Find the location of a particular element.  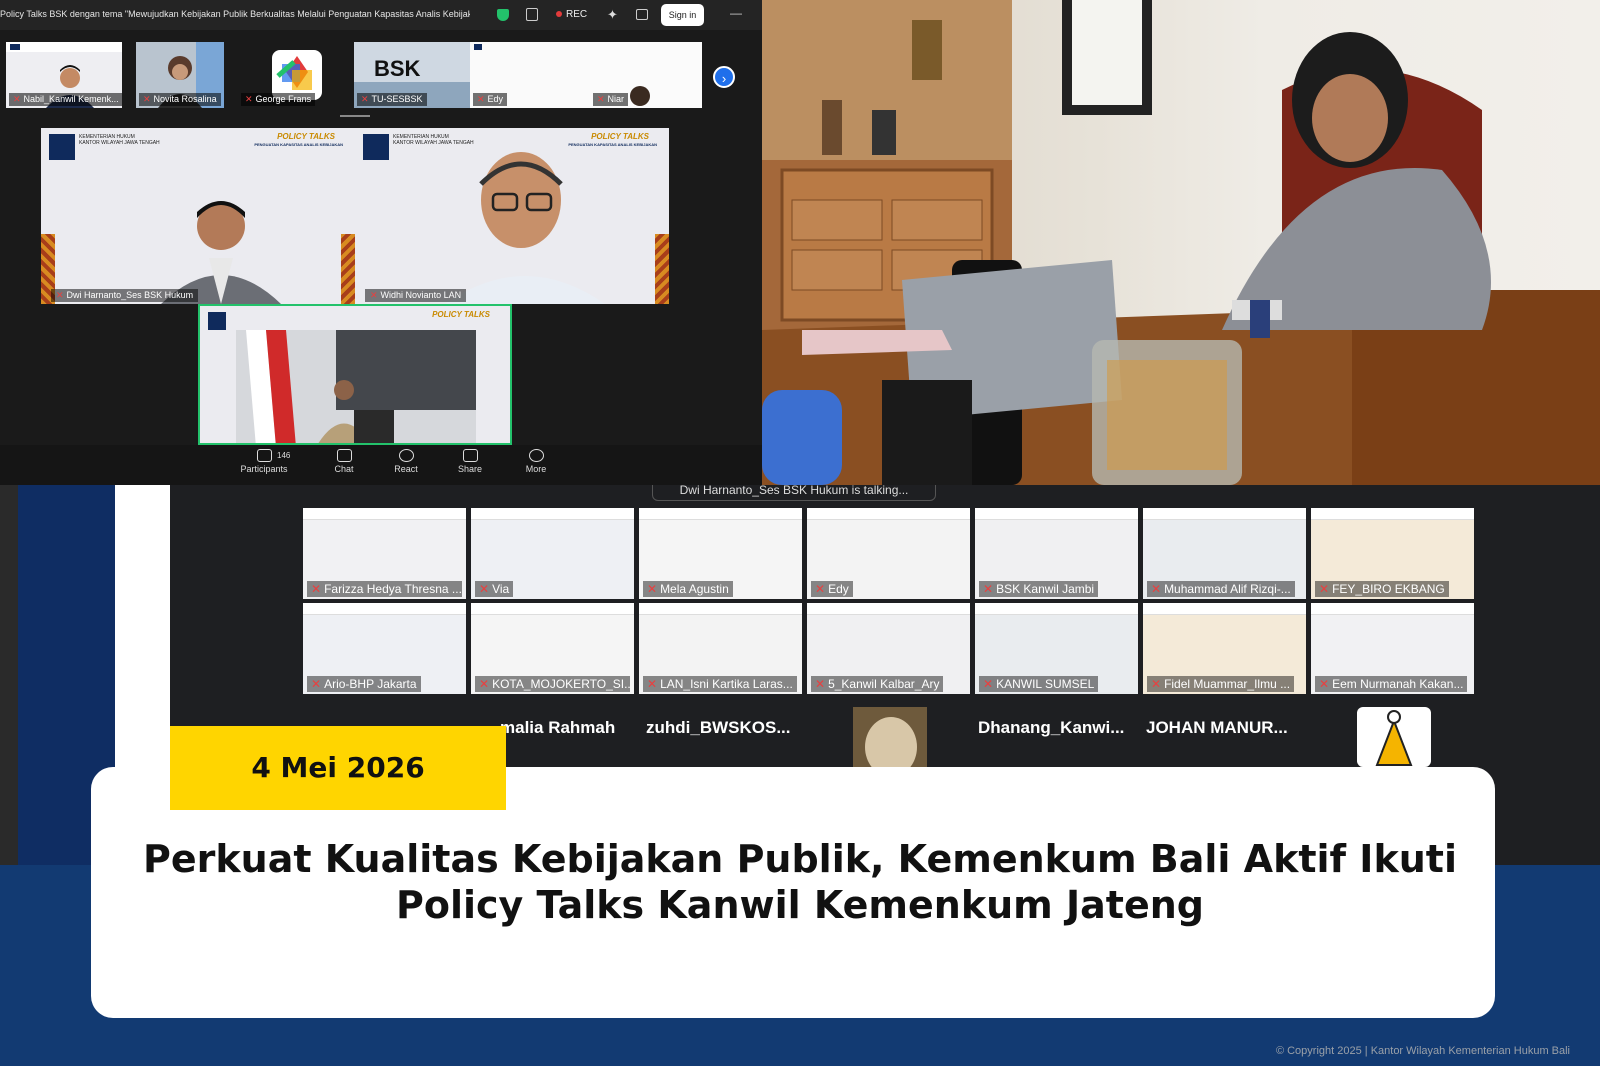

notes-icon is located at coordinates (532, 14).